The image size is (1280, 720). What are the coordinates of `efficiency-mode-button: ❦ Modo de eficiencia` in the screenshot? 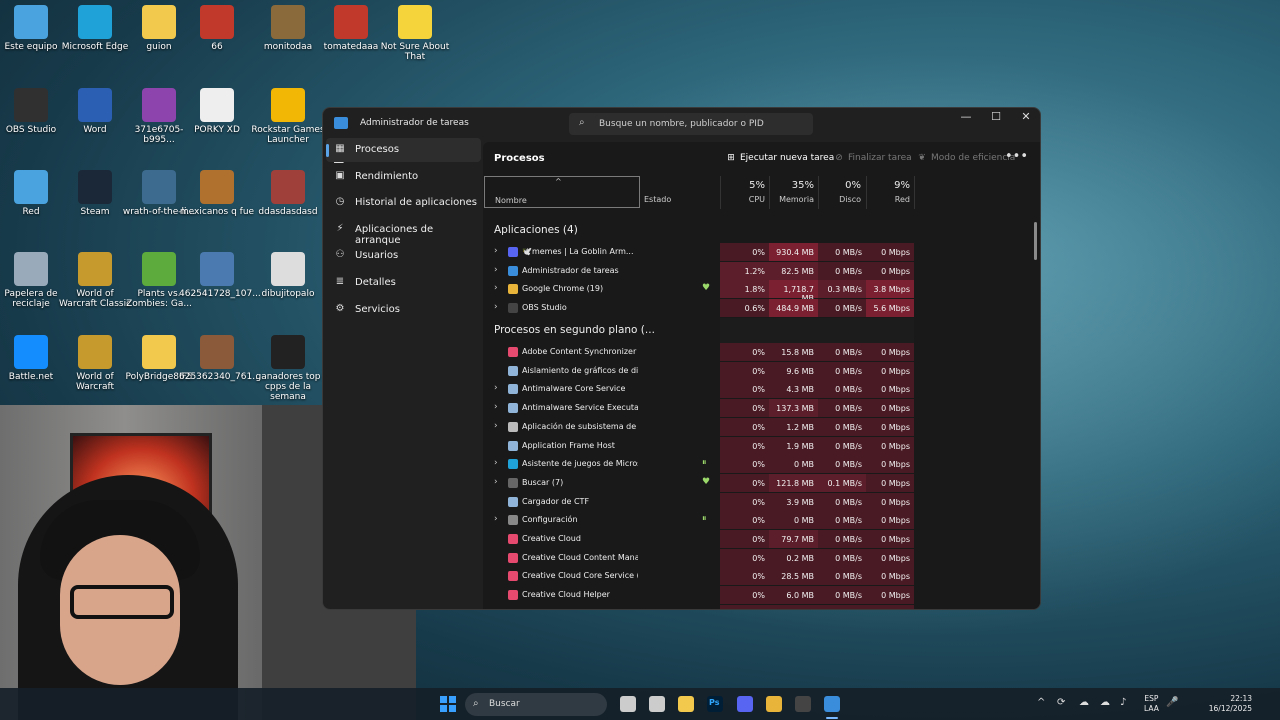 It's located at (965, 158).